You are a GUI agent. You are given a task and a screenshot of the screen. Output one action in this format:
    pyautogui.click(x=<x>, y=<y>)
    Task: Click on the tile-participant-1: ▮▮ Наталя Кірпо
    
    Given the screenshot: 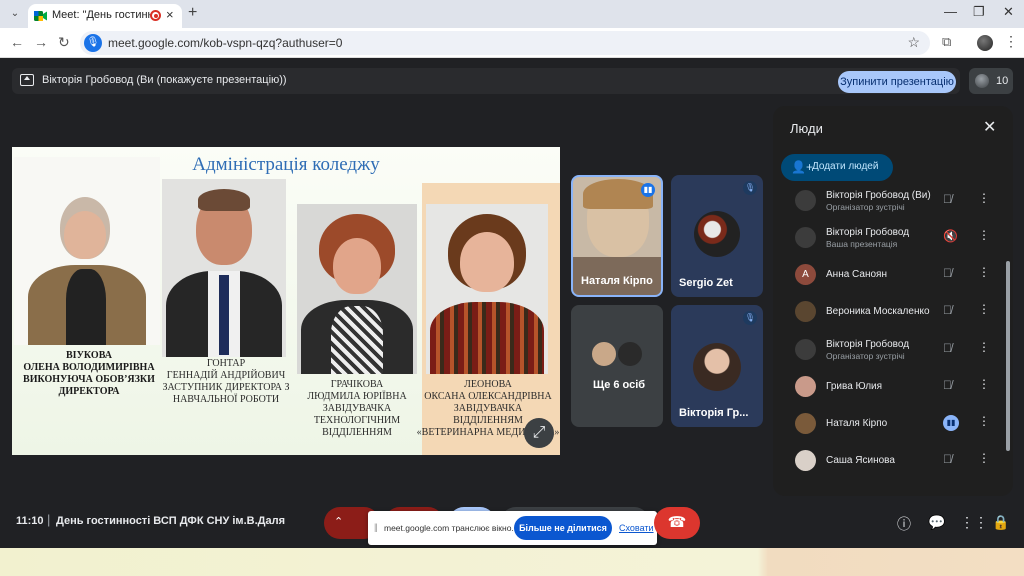 What is the action you would take?
    pyautogui.click(x=617, y=236)
    